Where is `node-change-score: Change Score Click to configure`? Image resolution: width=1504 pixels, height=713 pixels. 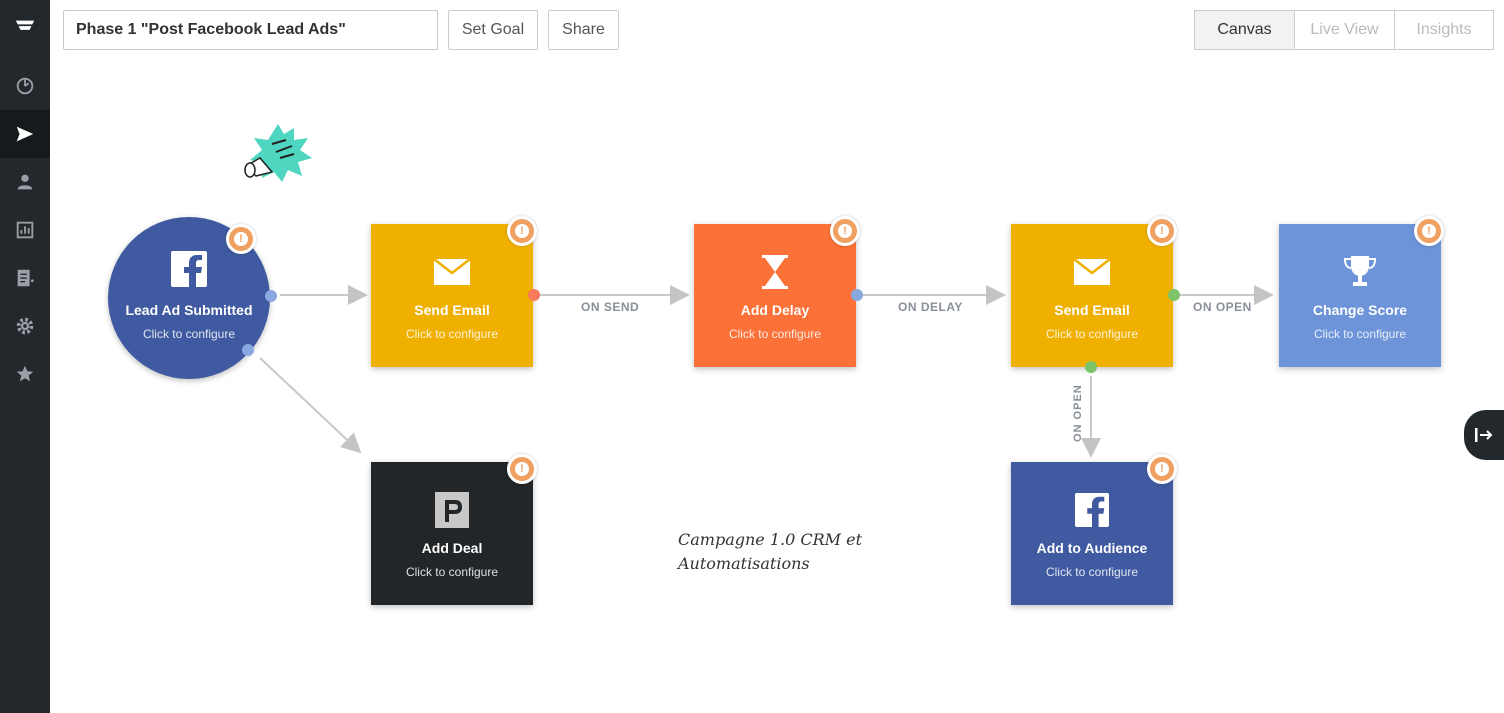
node-change-score: Change Score Click to configure is located at coordinates (1360, 295).